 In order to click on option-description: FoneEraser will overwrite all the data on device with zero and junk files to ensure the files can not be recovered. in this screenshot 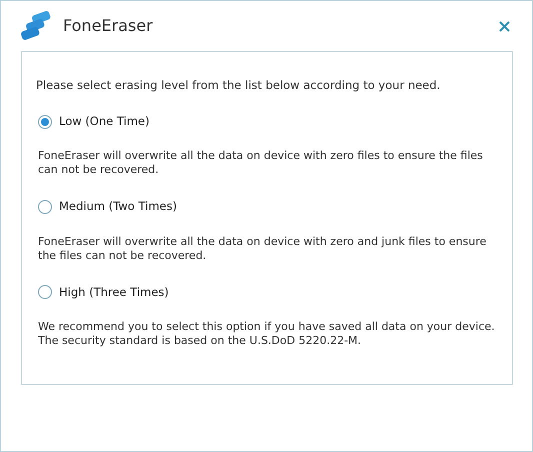, I will do `click(263, 248)`.